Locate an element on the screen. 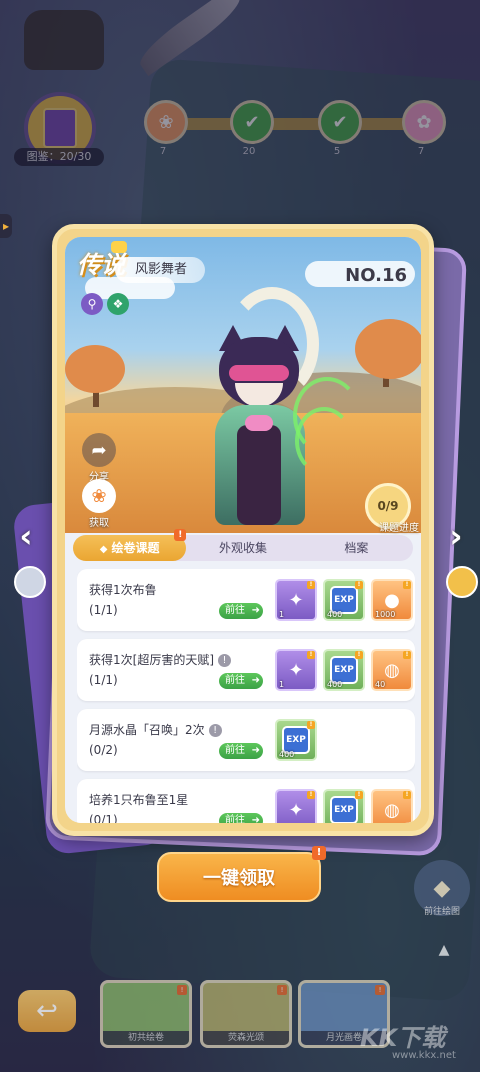  claim-all-button: 一键领取 is located at coordinates (239, 877).